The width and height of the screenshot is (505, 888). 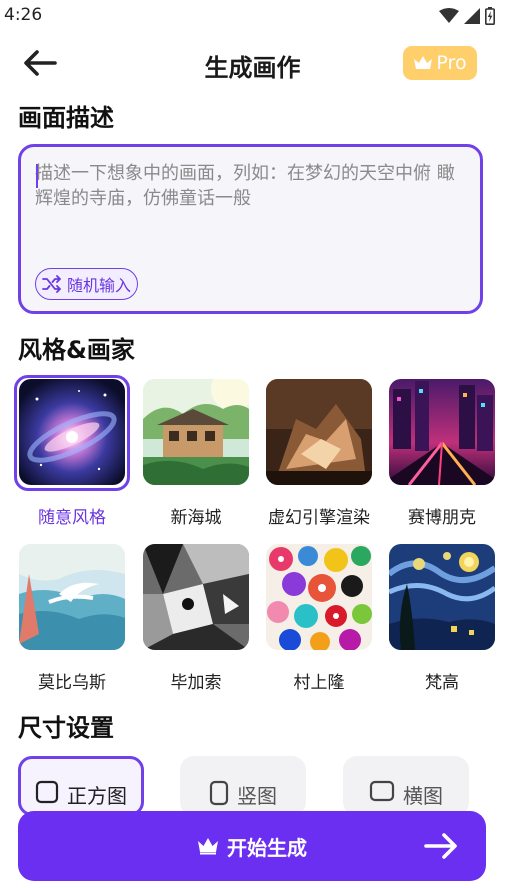 I want to click on style-option-moebius: 莫比乌斯, so click(x=72, y=617).